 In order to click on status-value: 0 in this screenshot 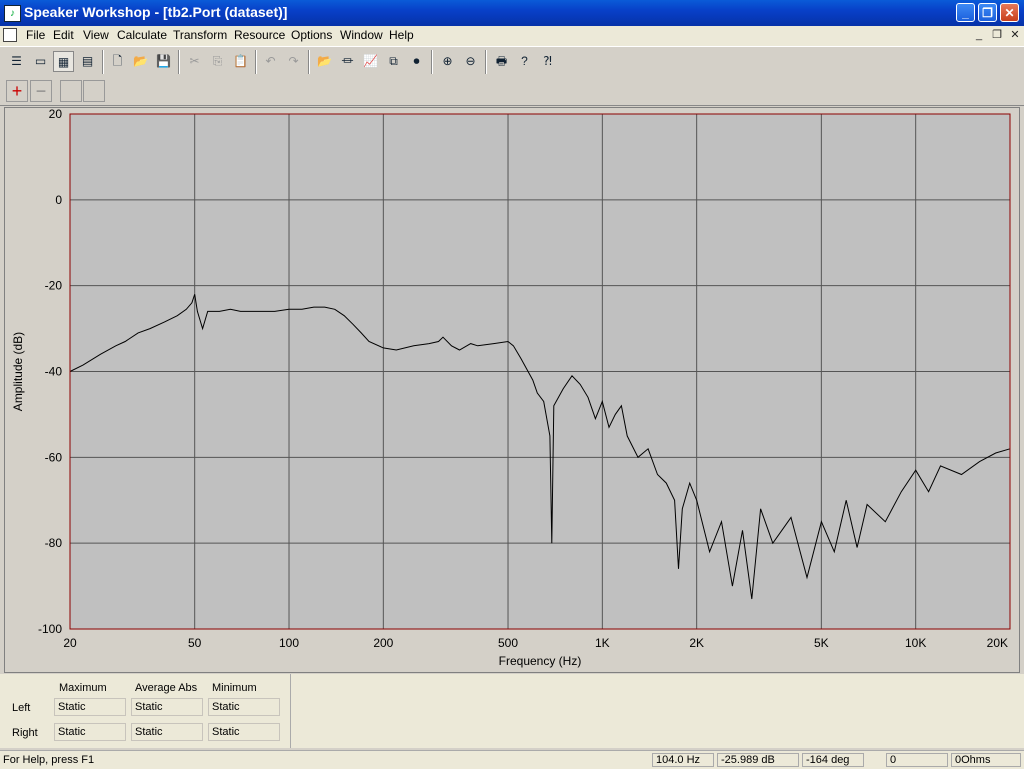, I will do `click(917, 760)`.